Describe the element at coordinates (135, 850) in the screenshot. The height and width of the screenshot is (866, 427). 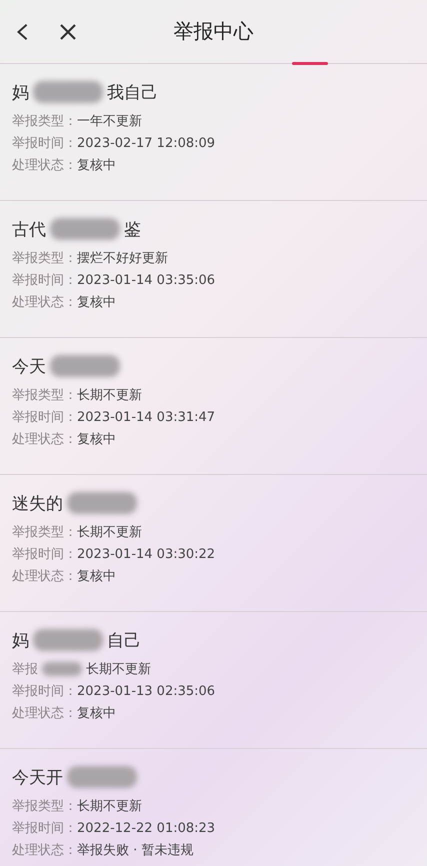
I see `field-value: 举报失败 · 暂未违规` at that location.